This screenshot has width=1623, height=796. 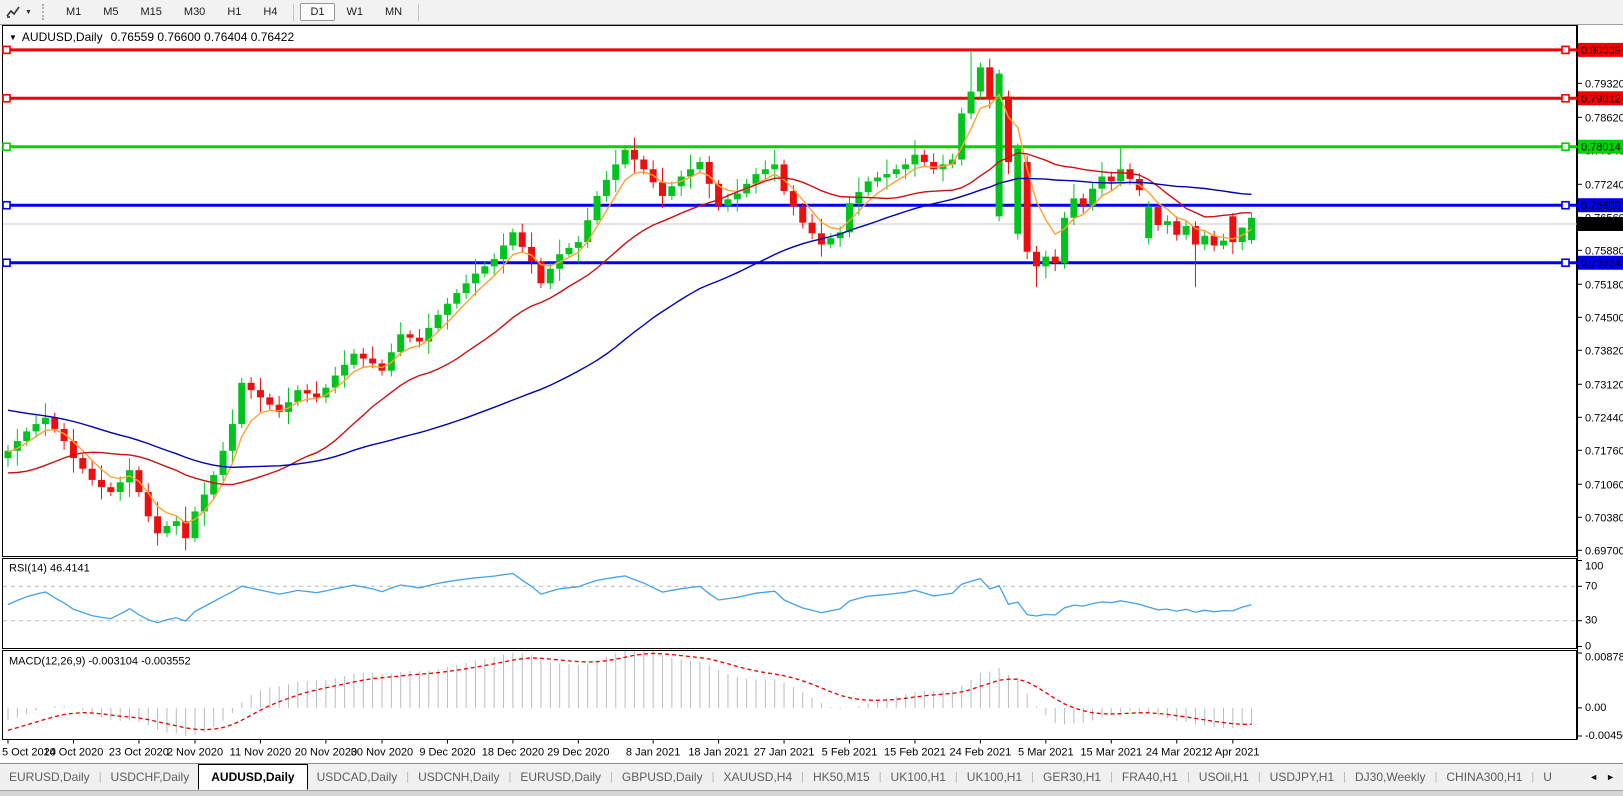 I want to click on svg-text: 14 Oct 2020, so click(x=73, y=753).